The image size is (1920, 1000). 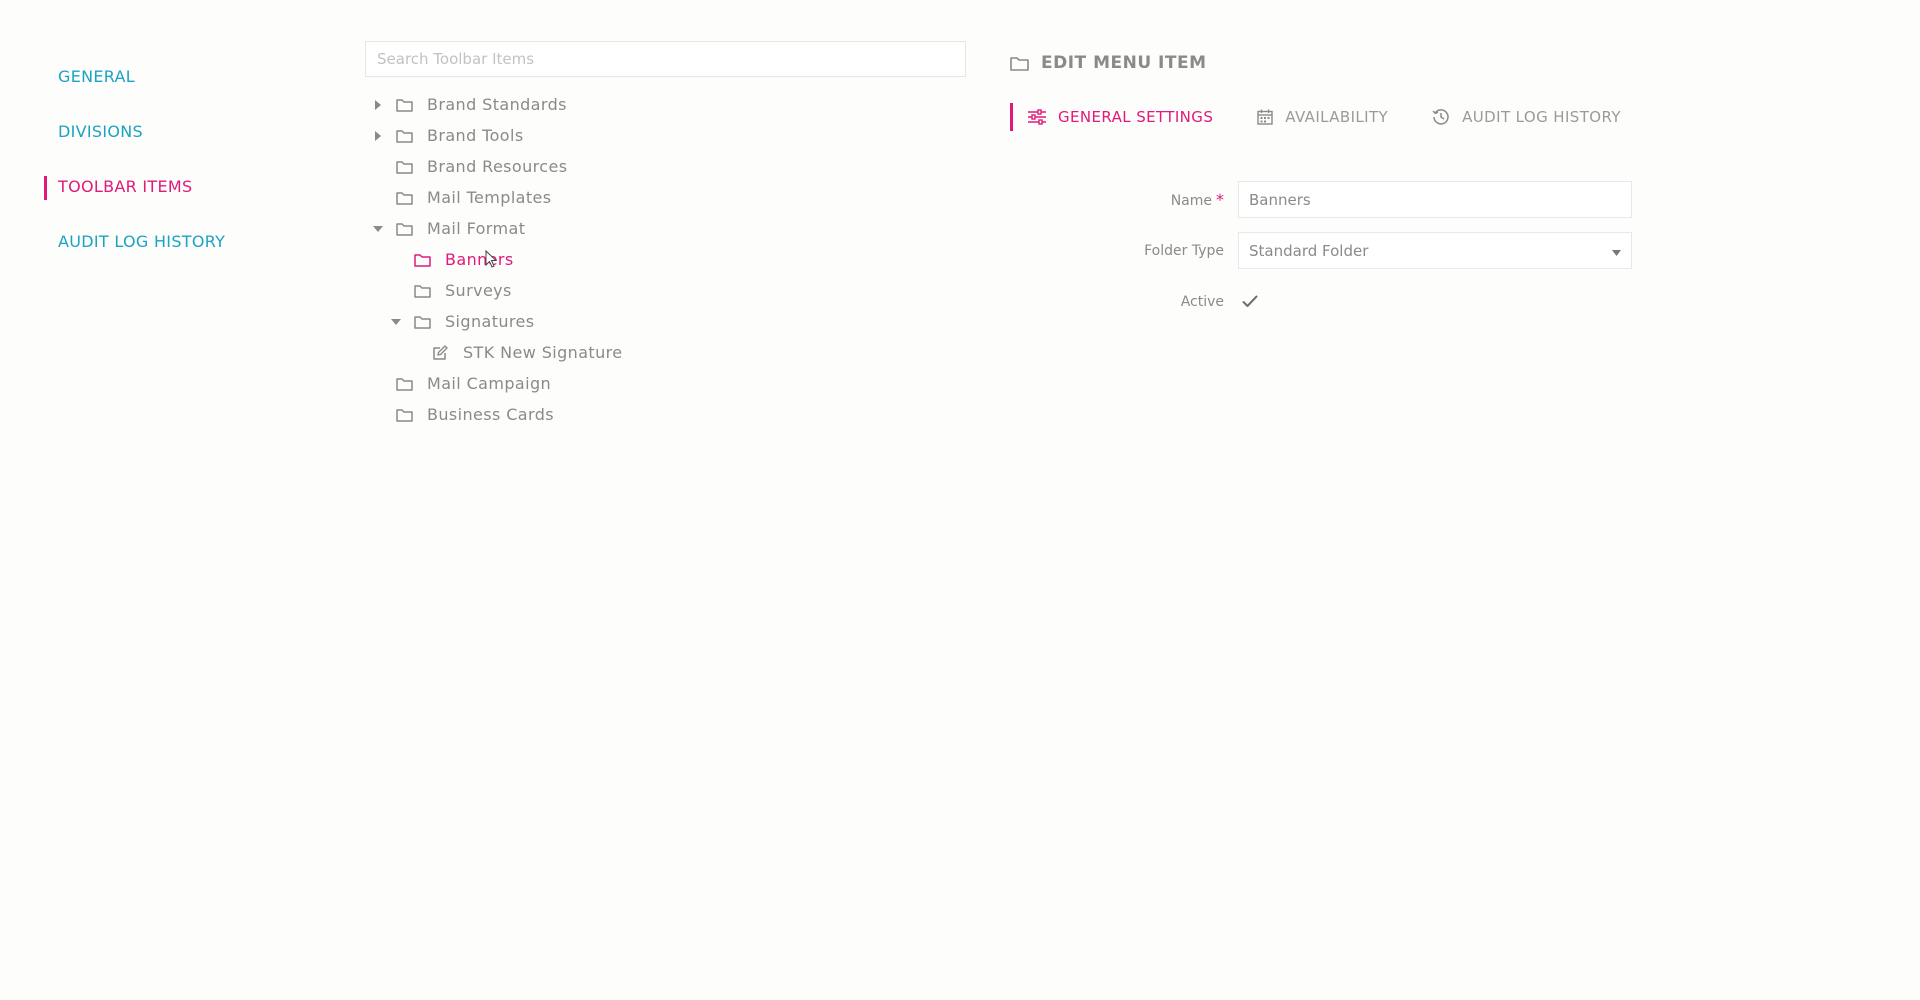 I want to click on tree-item-business-cards: Business Cards, so click(x=665, y=414).